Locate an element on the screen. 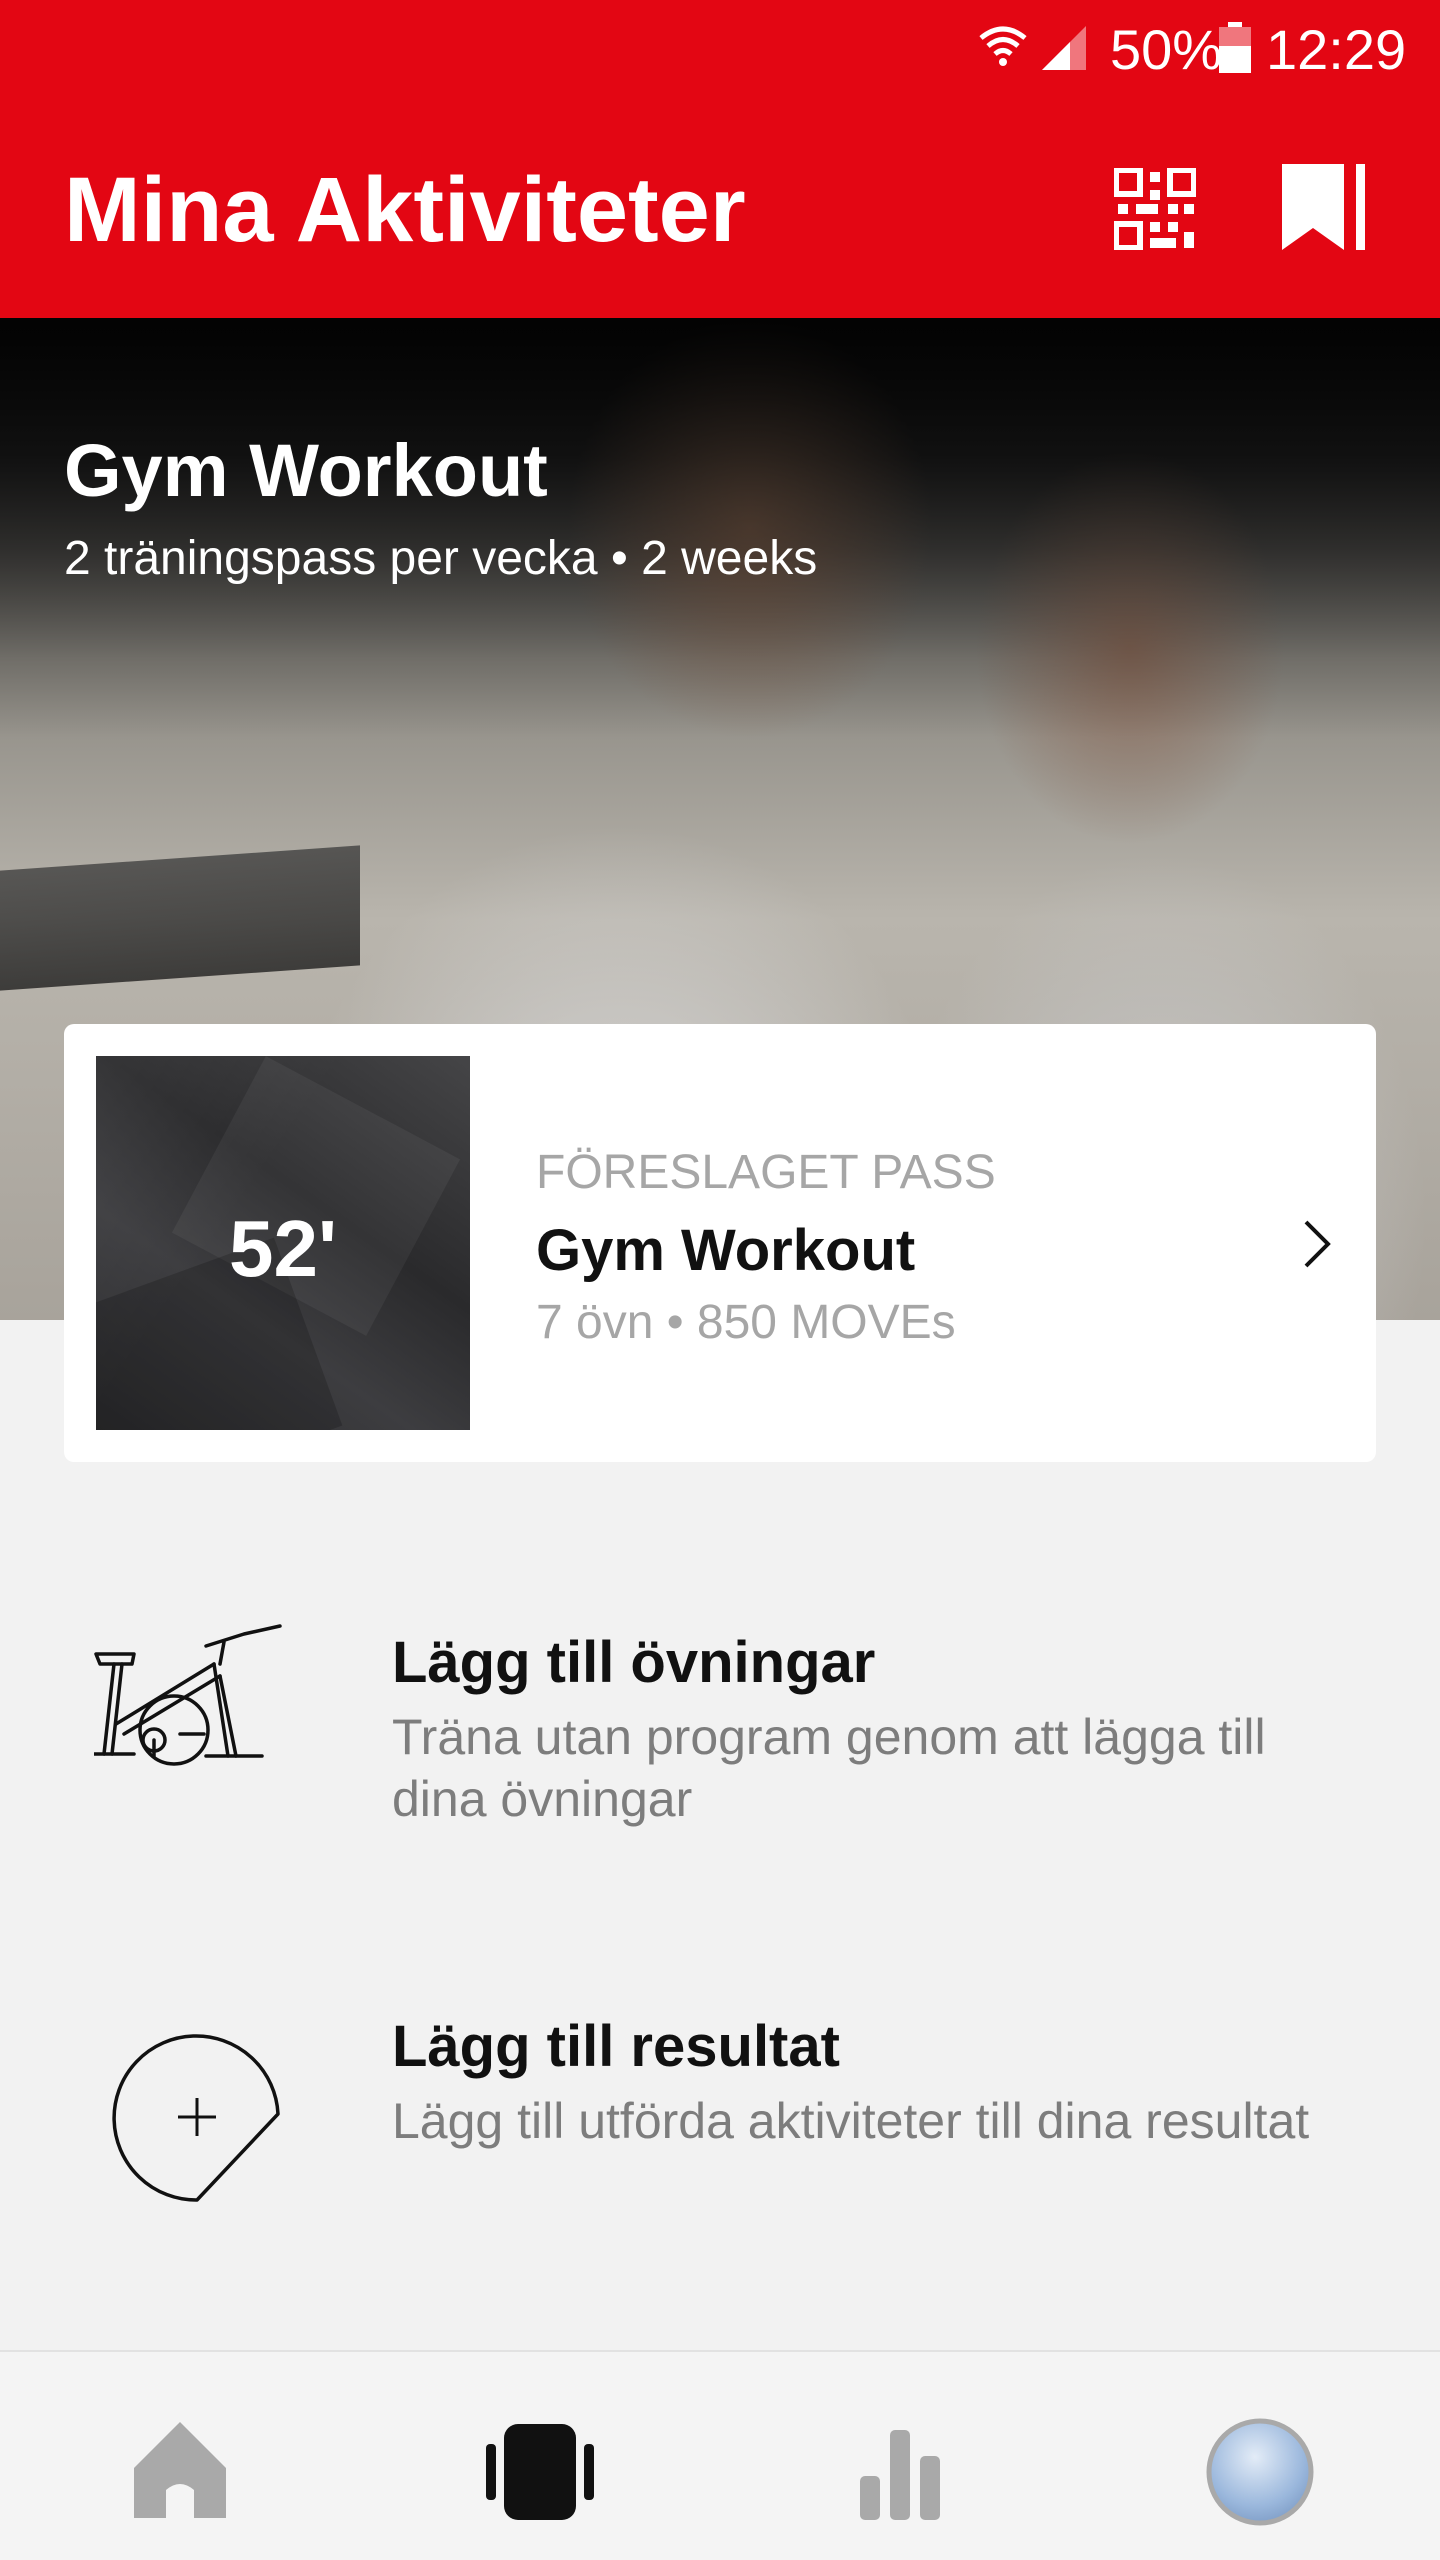 The height and width of the screenshot is (2560, 1440). wifi-icon is located at coordinates (1003, 46).